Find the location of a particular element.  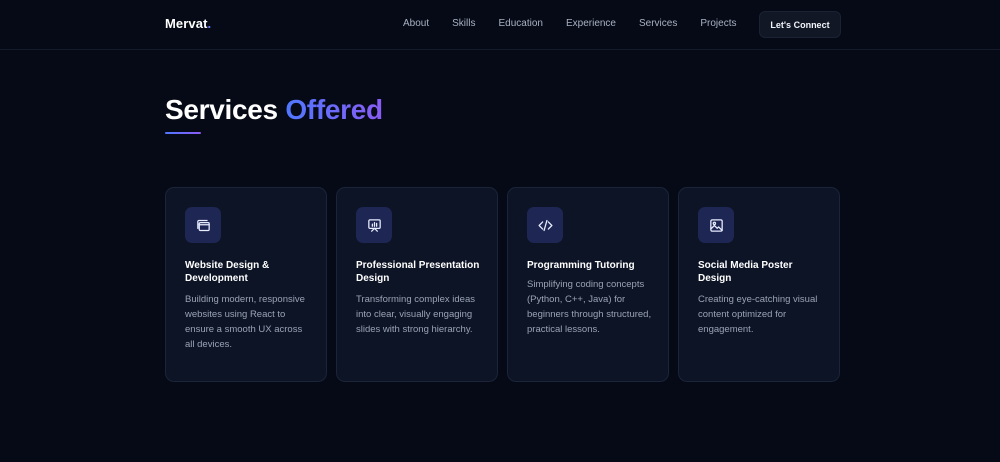

service-title: Professional Presentation Design is located at coordinates (418, 272).